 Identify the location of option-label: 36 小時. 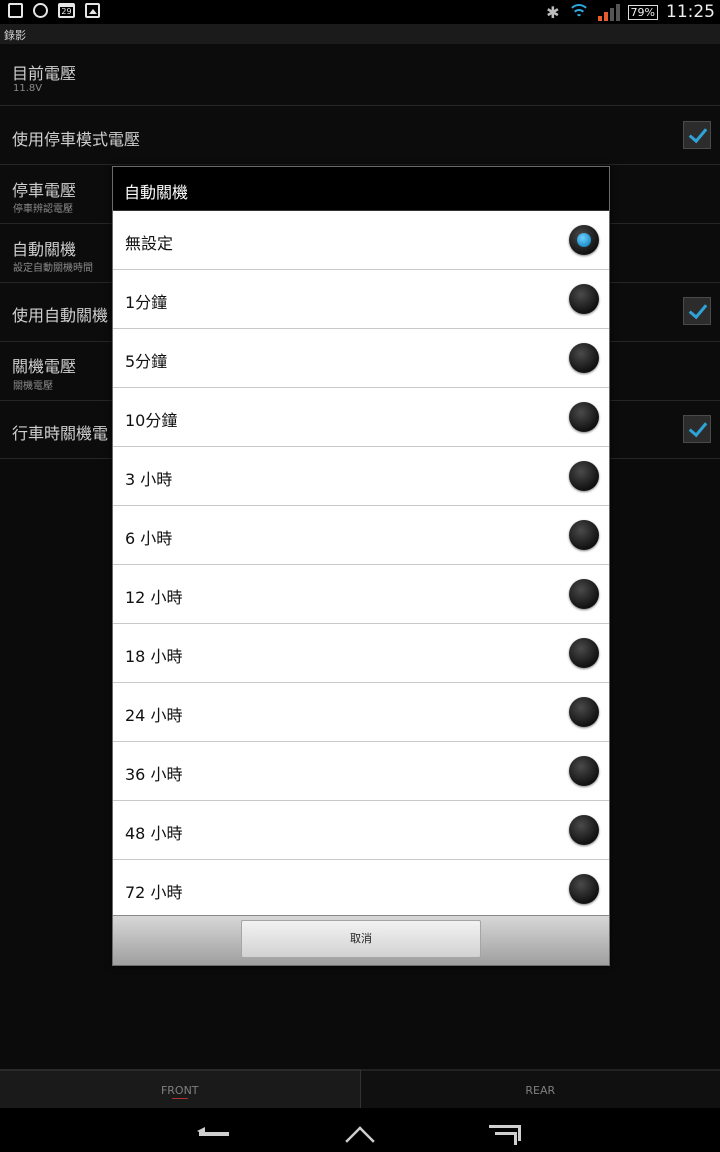
(154, 774).